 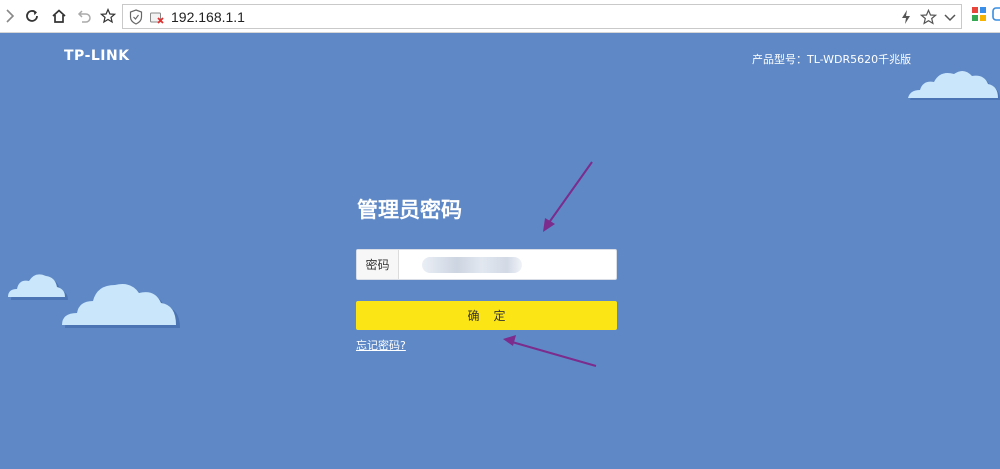 I want to click on shield-icon, so click(x=136, y=19).